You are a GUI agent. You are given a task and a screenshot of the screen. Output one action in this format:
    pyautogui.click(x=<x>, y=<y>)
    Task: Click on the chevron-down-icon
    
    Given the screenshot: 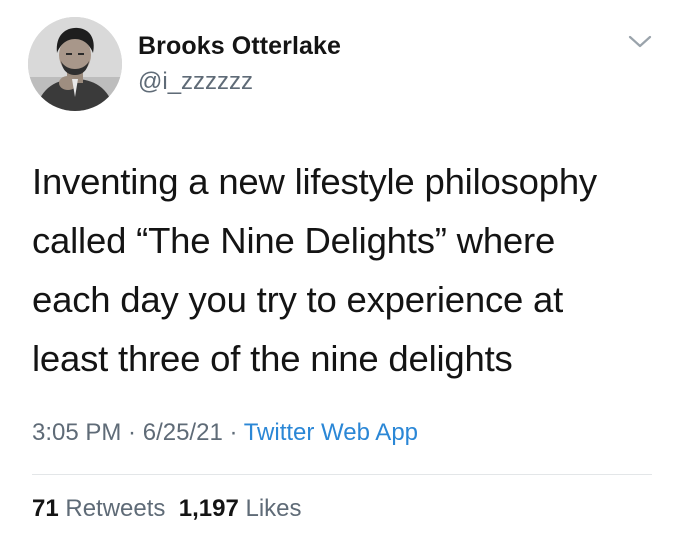 What is the action you would take?
    pyautogui.click(x=640, y=42)
    